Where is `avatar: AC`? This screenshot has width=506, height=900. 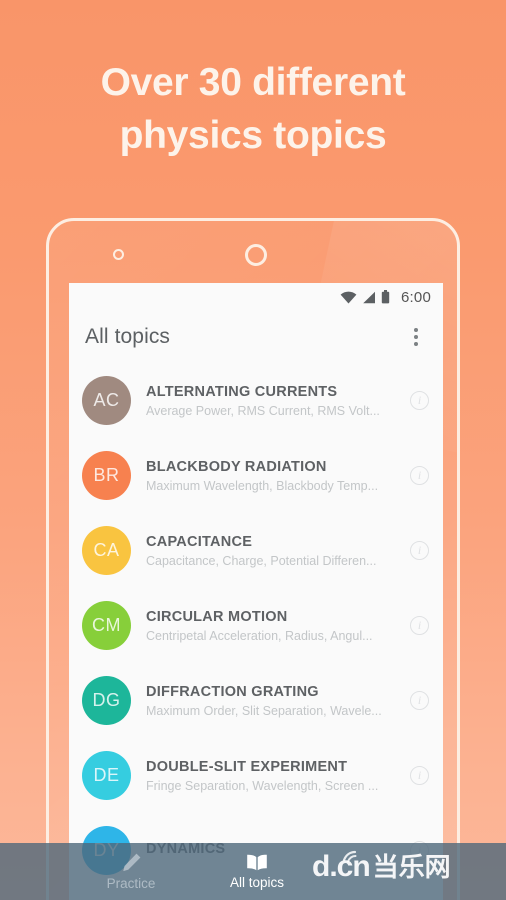
avatar: AC is located at coordinates (106, 400).